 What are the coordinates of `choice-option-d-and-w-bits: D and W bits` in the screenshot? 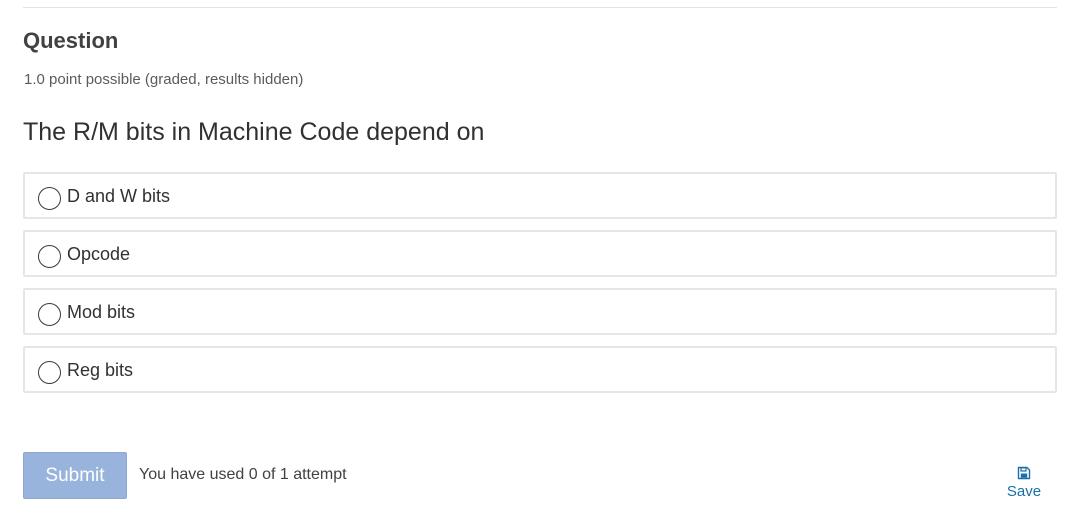 It's located at (540, 195).